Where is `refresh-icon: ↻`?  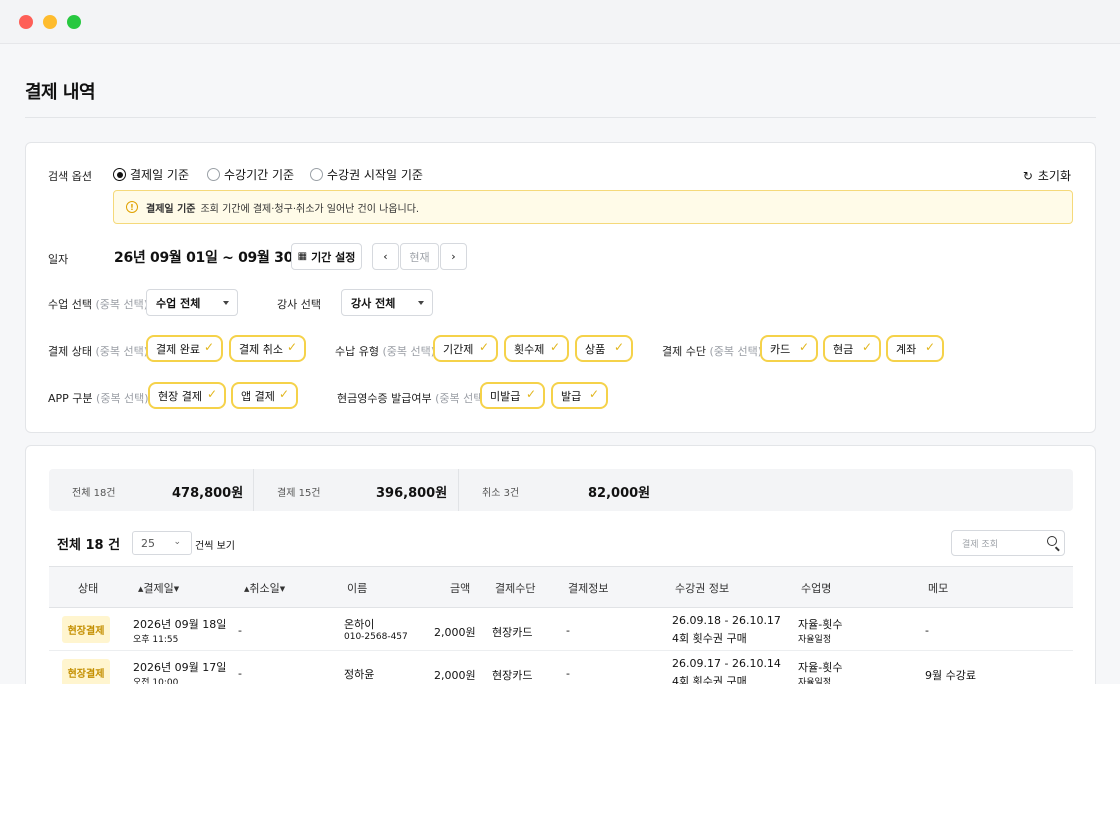 refresh-icon: ↻ is located at coordinates (1027, 175).